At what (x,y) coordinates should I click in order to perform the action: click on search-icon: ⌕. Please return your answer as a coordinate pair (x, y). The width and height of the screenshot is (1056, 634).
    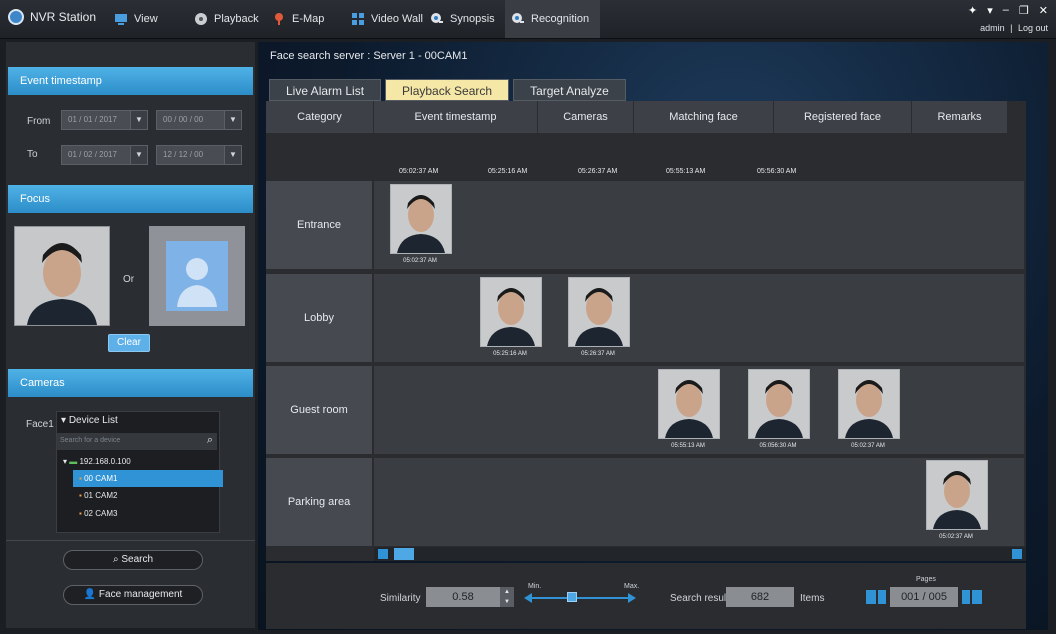
    Looking at the image, I should click on (210, 440).